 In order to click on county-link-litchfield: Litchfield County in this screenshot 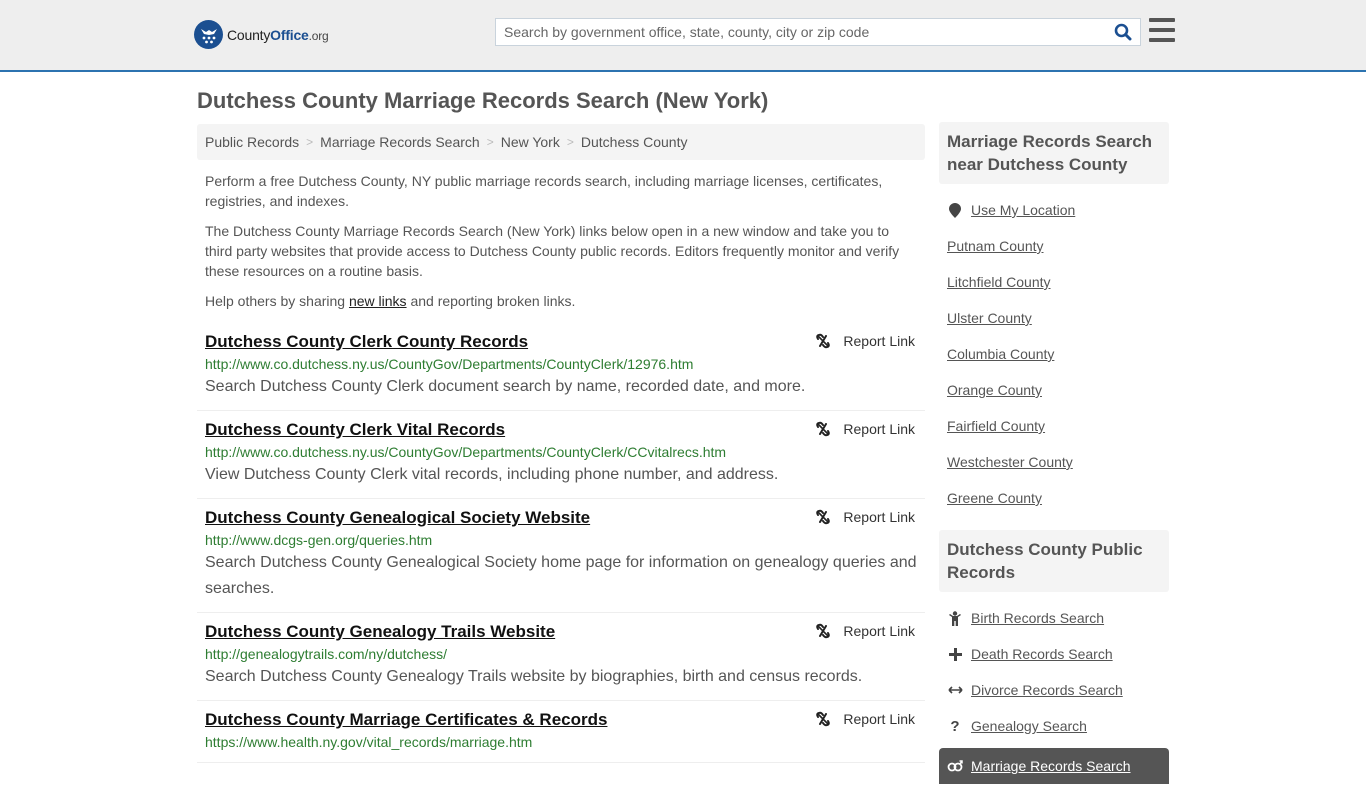, I will do `click(999, 282)`.